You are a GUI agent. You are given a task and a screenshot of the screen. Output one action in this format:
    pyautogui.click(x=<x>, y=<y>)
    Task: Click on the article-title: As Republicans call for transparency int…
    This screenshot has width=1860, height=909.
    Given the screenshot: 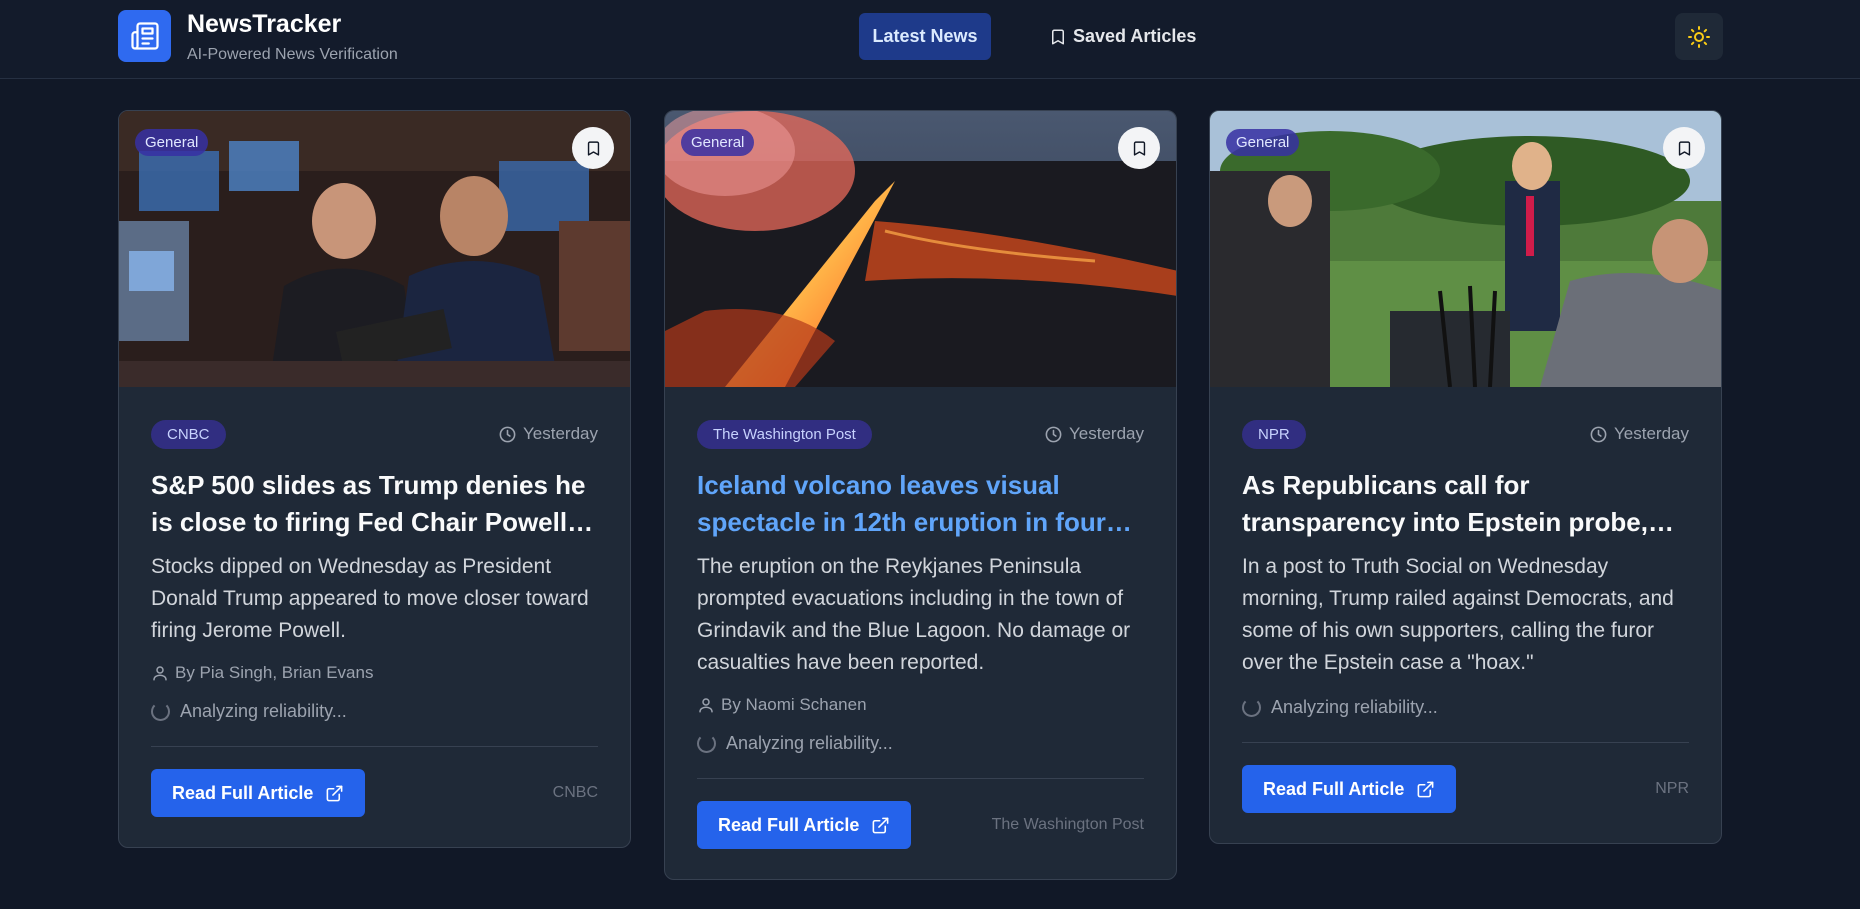 What is the action you would take?
    pyautogui.click(x=1465, y=504)
    